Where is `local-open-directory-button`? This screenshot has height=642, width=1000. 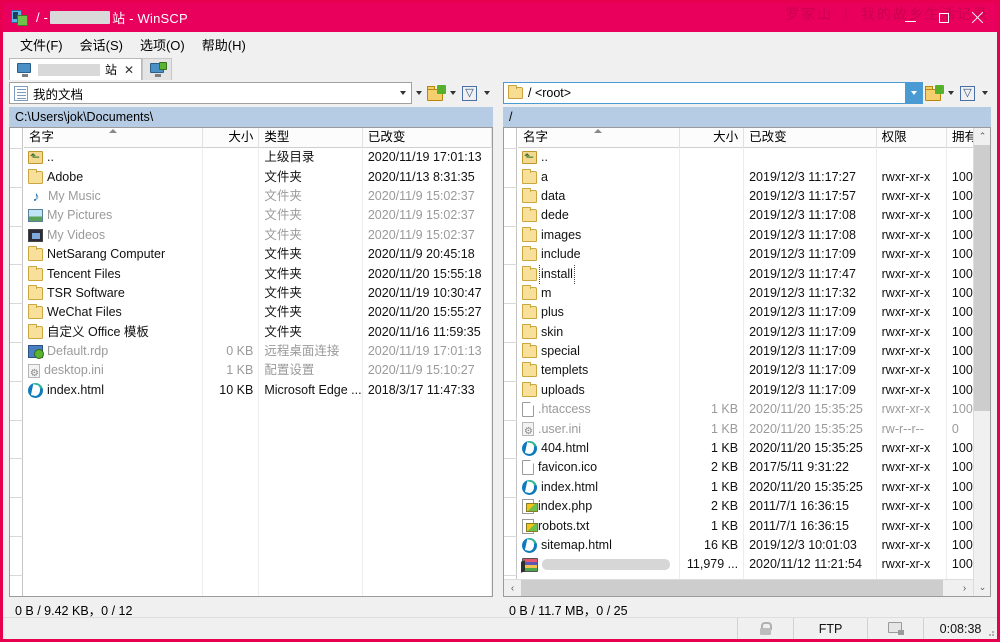
local-open-directory-button is located at coordinates (435, 93).